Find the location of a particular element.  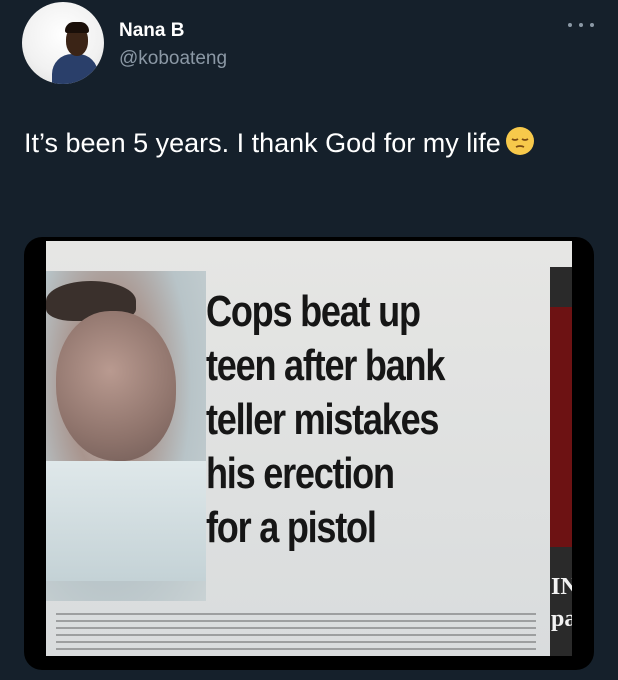

newspaper-photo is located at coordinates (126, 436).